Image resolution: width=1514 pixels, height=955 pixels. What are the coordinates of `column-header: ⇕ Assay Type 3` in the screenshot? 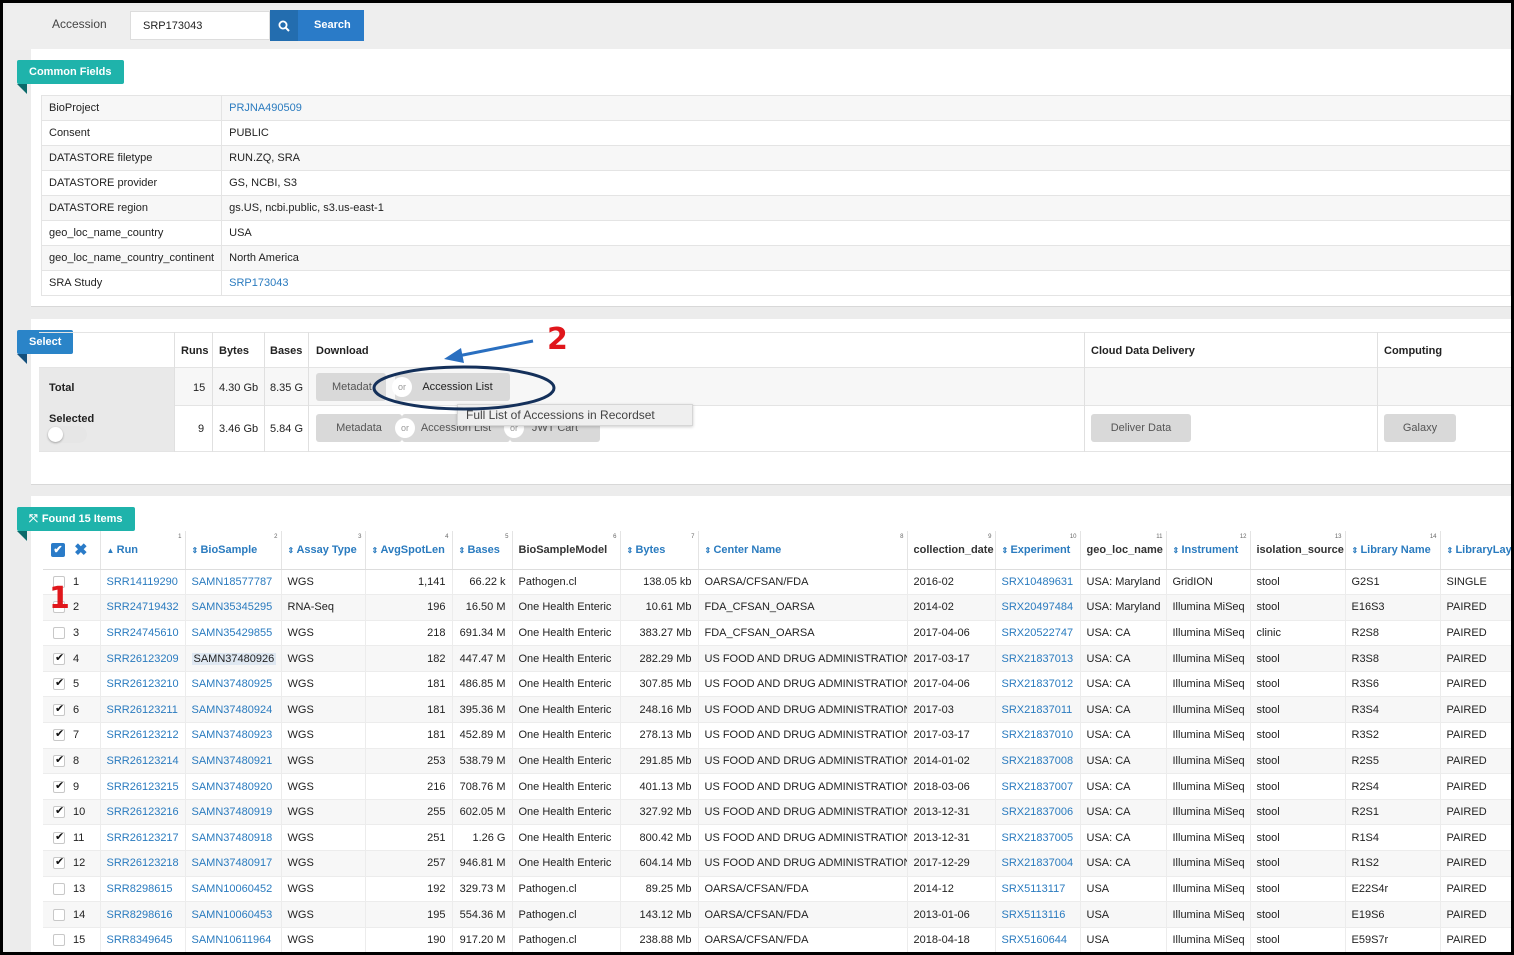 It's located at (323, 550).